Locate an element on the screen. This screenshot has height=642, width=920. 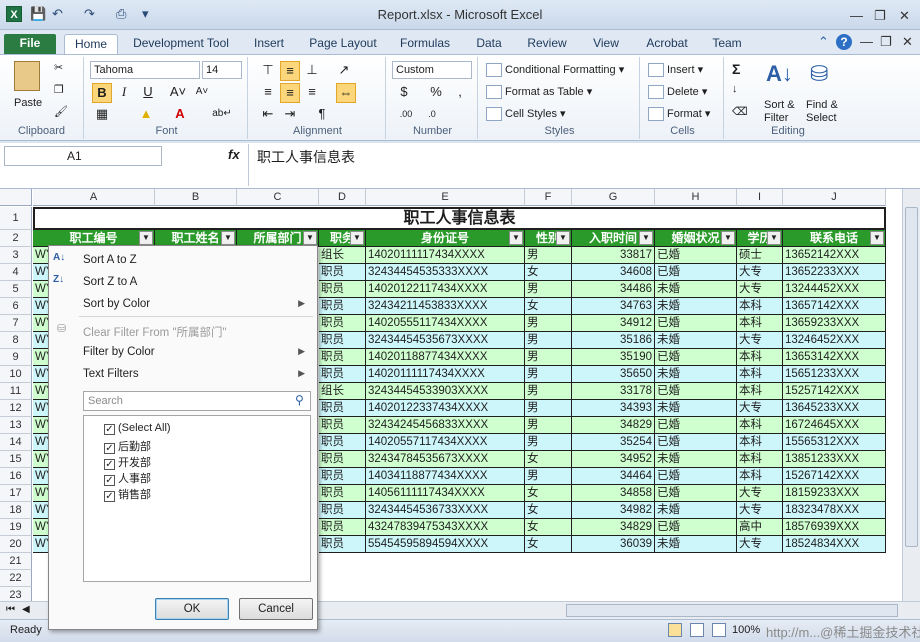
table-cell: 43247839475343XXXX is located at coordinates (445, 527).